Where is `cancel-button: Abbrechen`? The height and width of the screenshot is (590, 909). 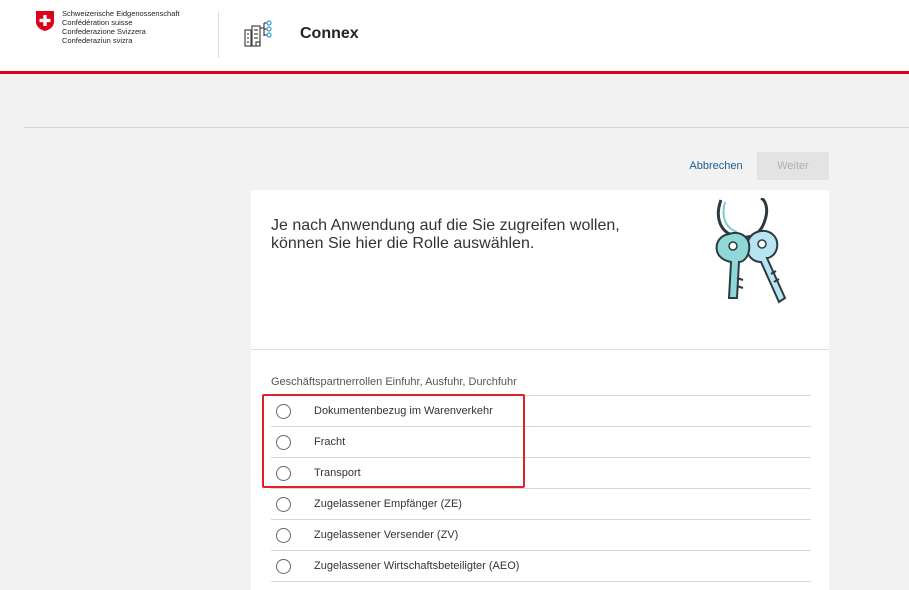 cancel-button: Abbrechen is located at coordinates (716, 166).